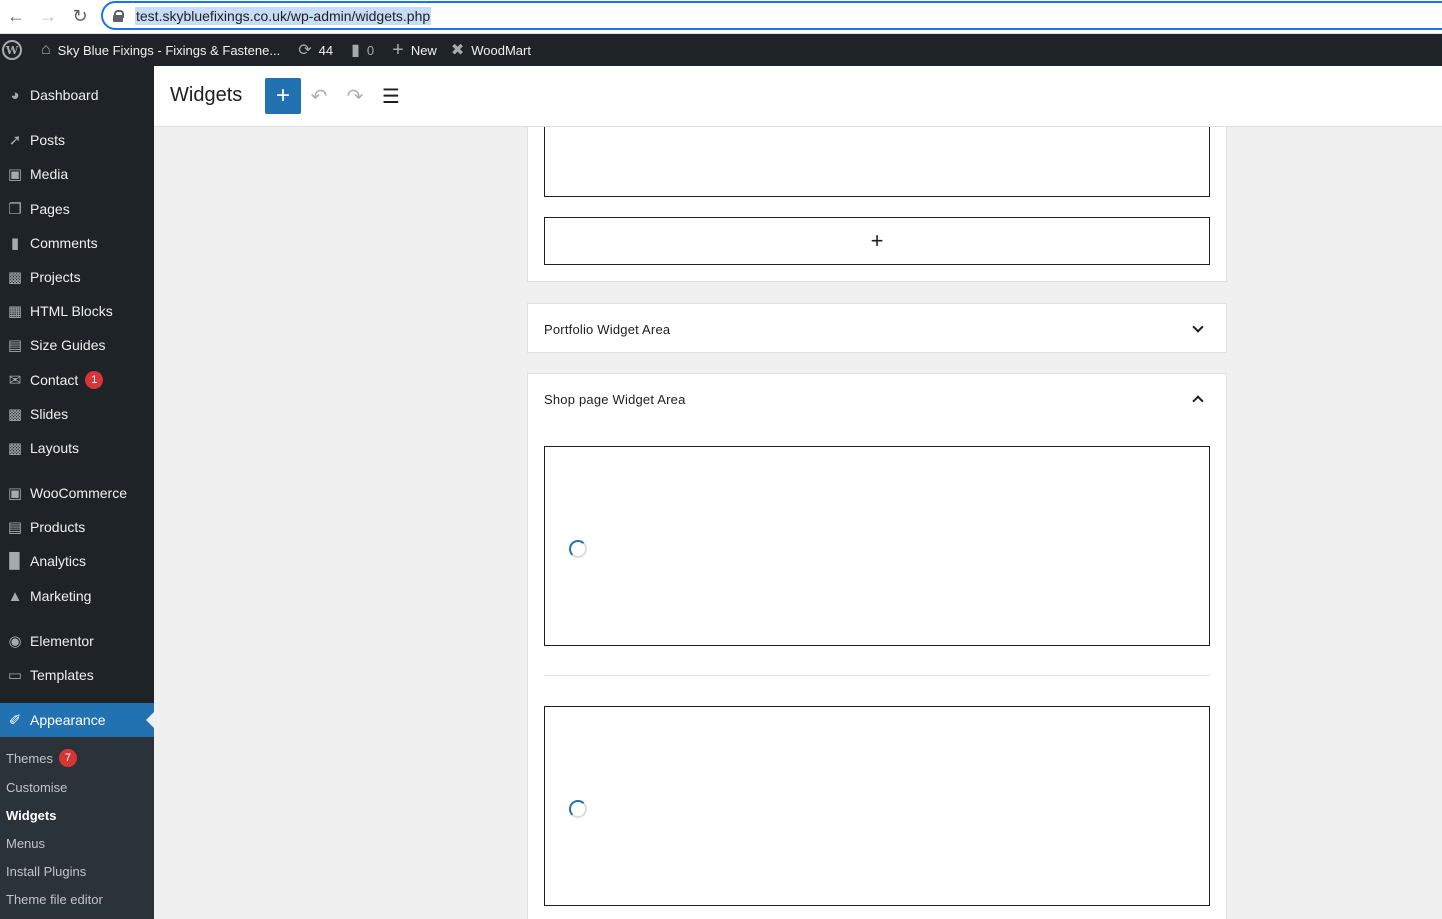  I want to click on submenu-item-menus: Menus, so click(25, 843).